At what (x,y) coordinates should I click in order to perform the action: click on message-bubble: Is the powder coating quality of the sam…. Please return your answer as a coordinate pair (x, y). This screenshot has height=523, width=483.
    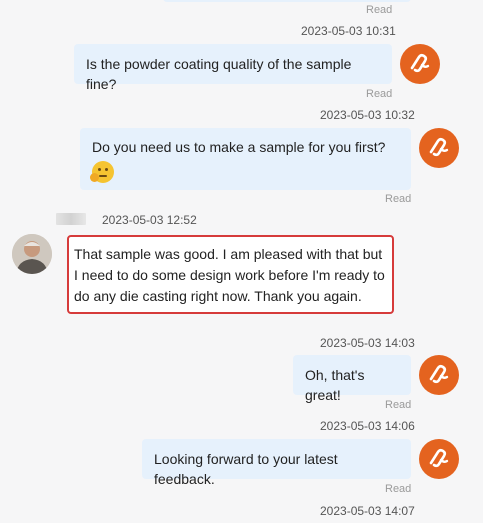
    Looking at the image, I should click on (233, 68).